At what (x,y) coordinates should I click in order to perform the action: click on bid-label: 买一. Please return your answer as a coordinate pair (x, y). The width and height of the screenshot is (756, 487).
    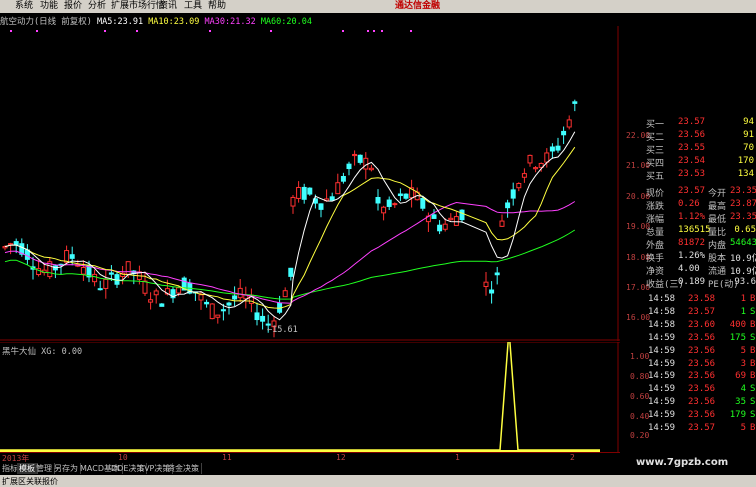
    Looking at the image, I should click on (655, 125).